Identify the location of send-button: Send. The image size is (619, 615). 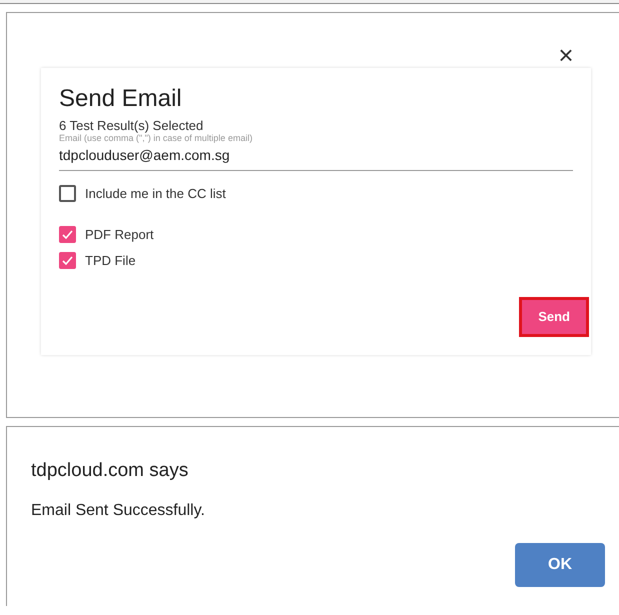
(554, 316).